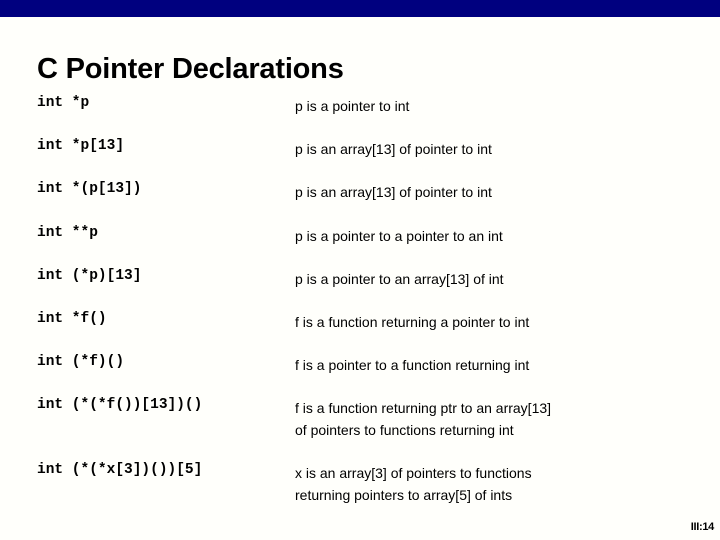 The height and width of the screenshot is (540, 720). Describe the element at coordinates (702, 527) in the screenshot. I see `slide-number: III:14` at that location.